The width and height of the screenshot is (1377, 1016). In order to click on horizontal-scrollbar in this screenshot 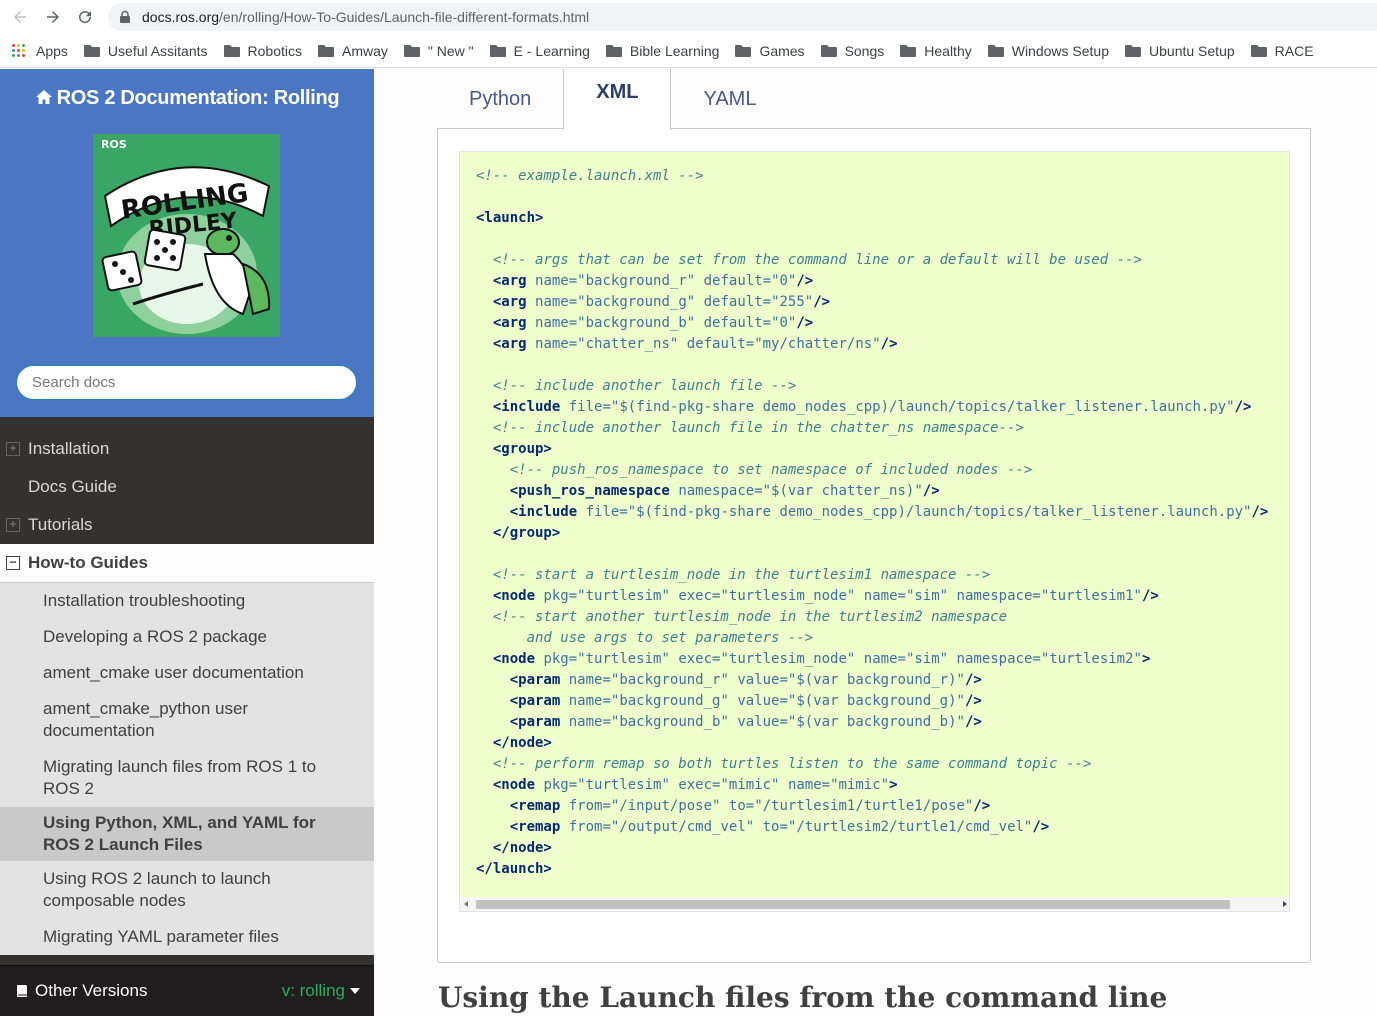, I will do `click(874, 904)`.